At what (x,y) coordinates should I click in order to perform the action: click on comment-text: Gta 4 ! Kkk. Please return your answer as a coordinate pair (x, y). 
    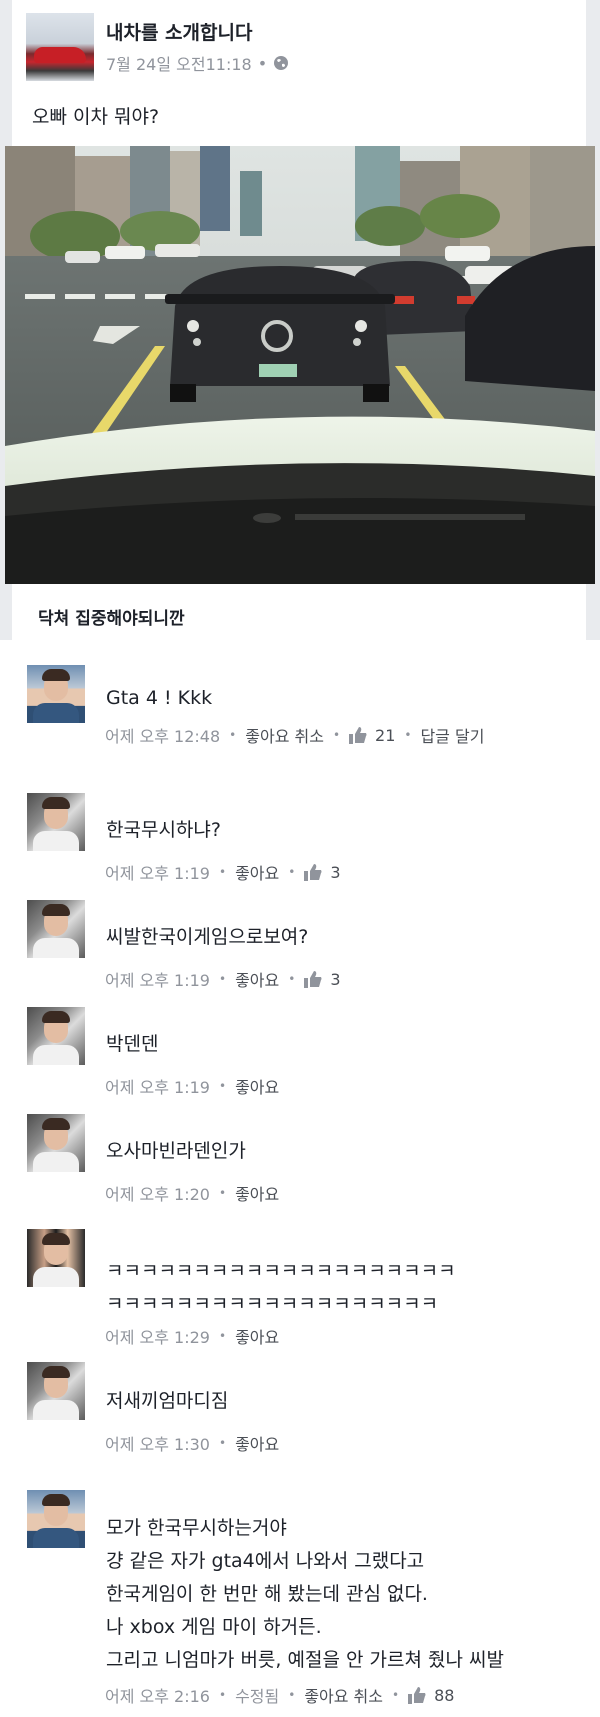
    Looking at the image, I should click on (159, 698).